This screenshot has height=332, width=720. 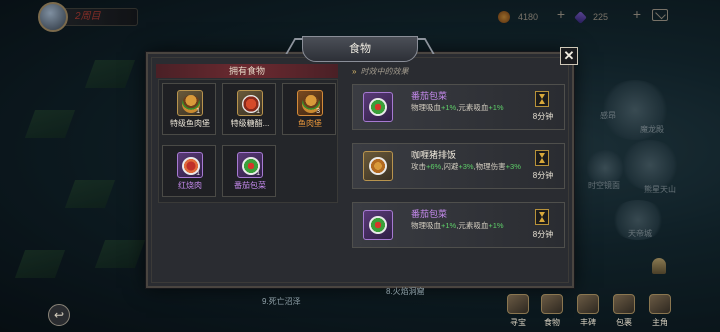 What do you see at coordinates (569, 56) in the screenshot?
I see `close-button: ✕` at bounding box center [569, 56].